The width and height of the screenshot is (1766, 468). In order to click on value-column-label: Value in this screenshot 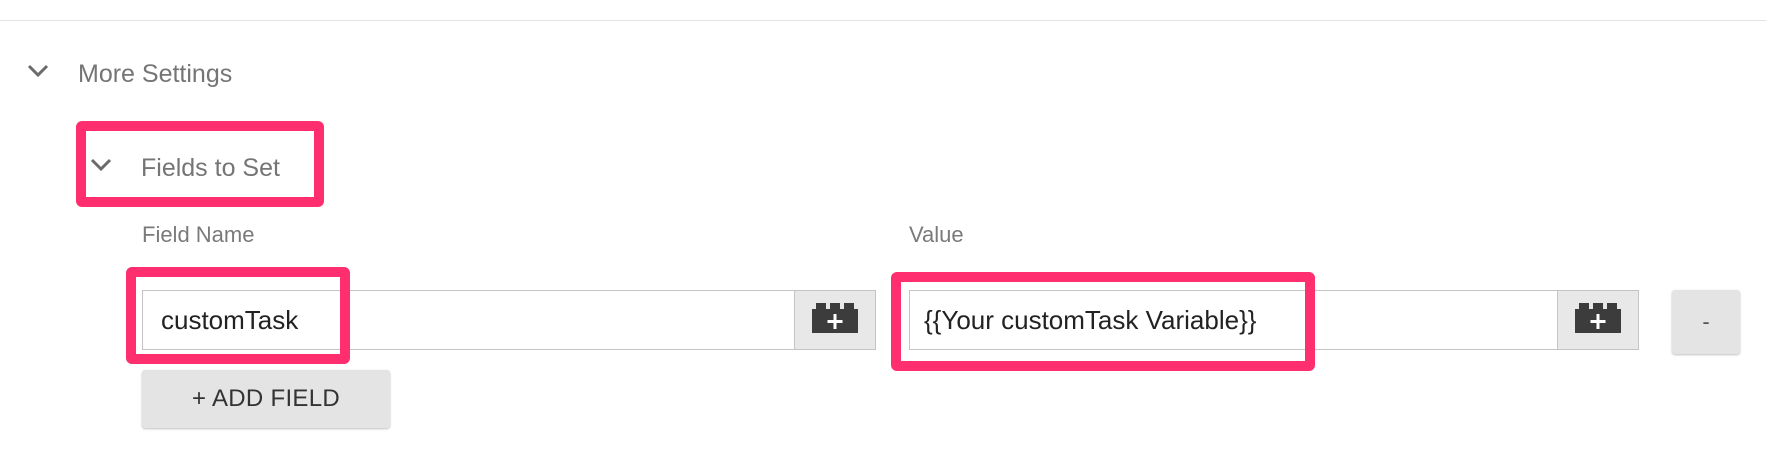, I will do `click(936, 234)`.